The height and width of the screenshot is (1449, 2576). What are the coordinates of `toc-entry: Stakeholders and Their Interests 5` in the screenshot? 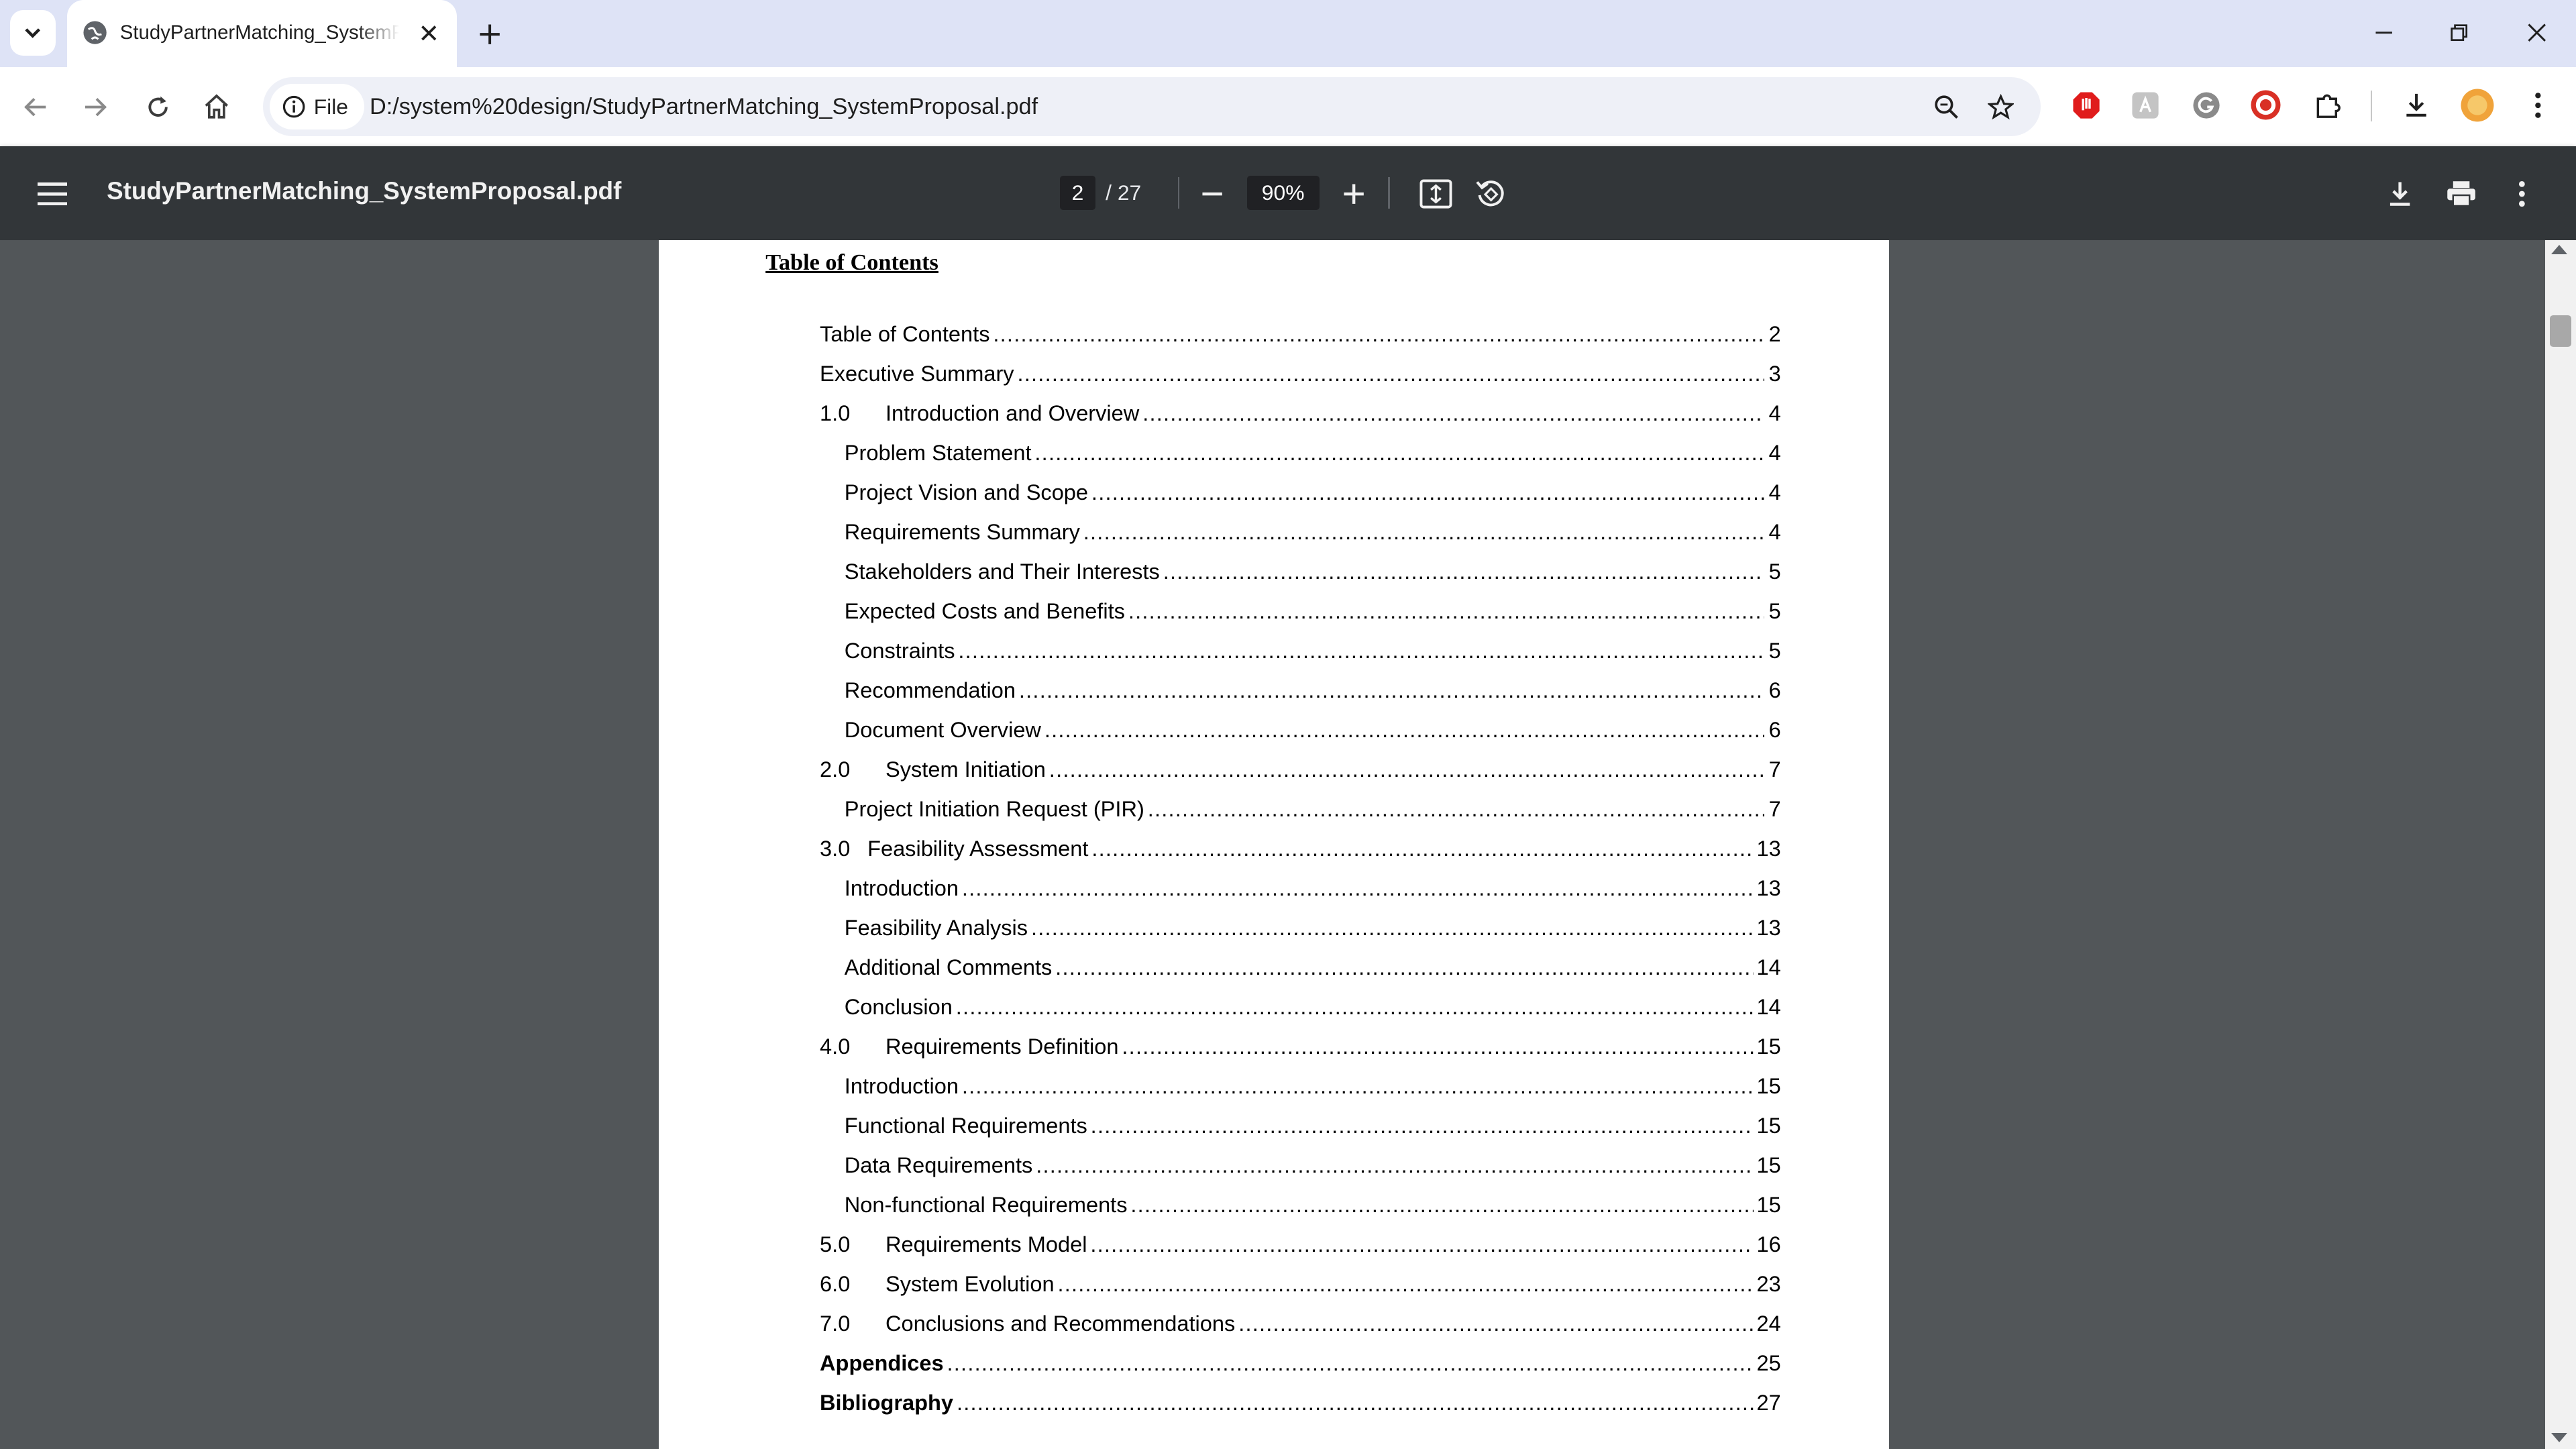 It's located at (1300, 579).